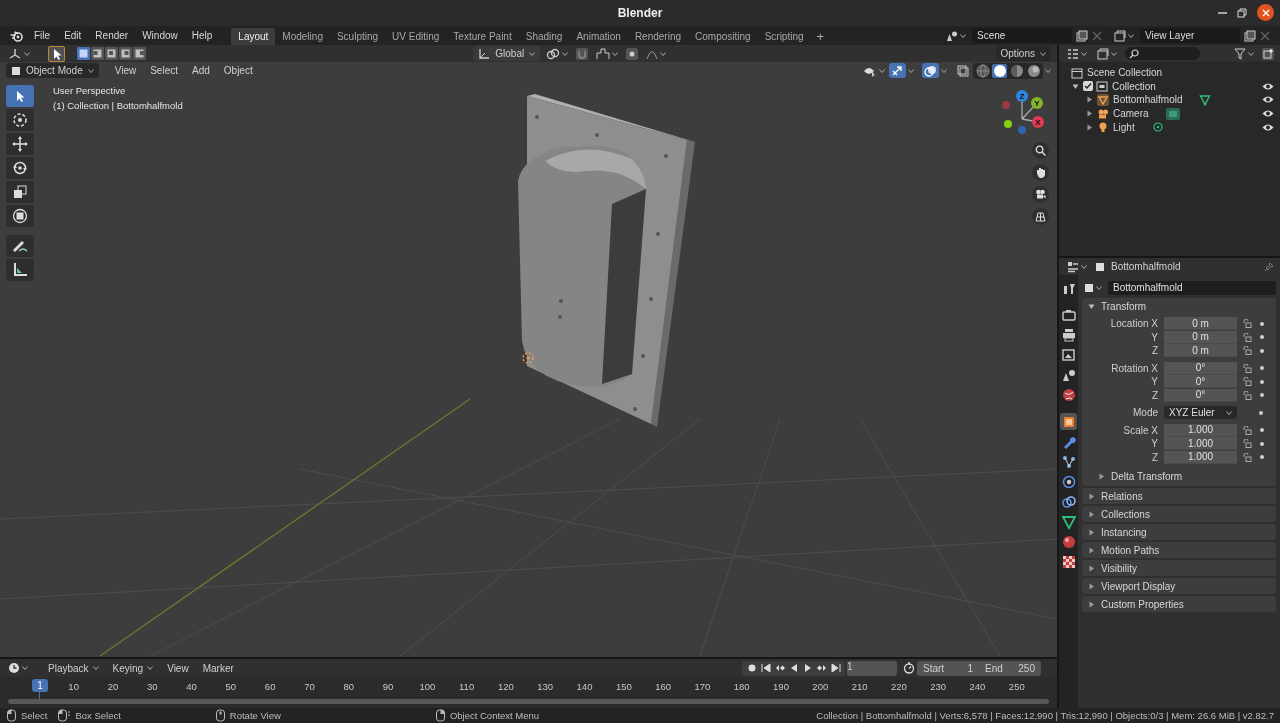 This screenshot has height=723, width=1280. I want to click on field-label: Scale X, so click(1140, 430).